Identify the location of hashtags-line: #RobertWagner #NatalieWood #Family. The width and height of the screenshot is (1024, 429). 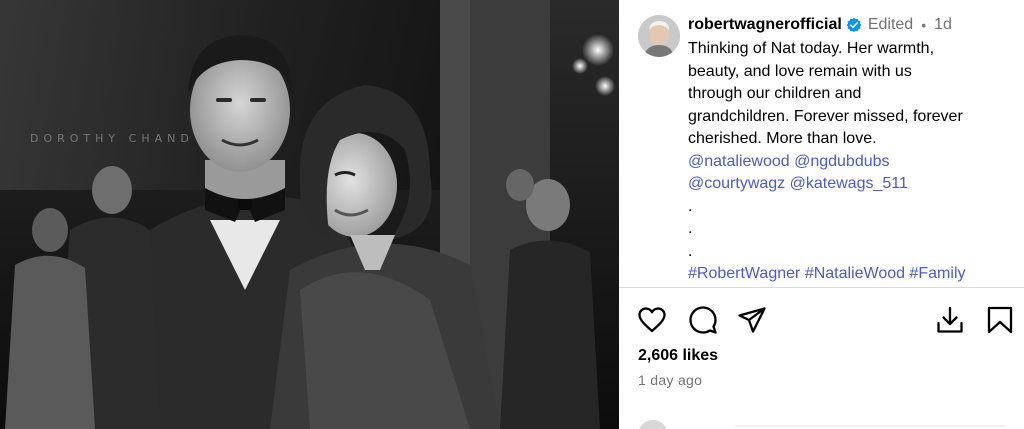
(851, 274).